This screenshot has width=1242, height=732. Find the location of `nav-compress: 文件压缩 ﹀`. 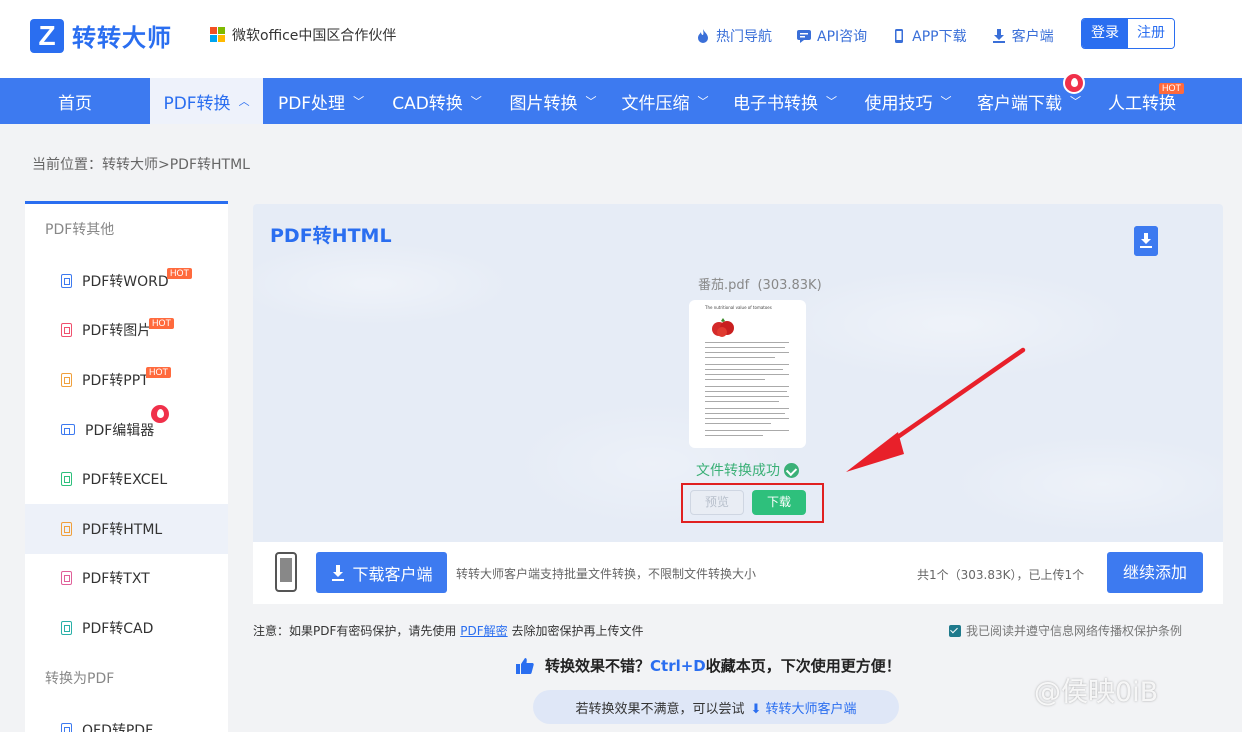

nav-compress: 文件压缩 ﹀ is located at coordinates (665, 101).